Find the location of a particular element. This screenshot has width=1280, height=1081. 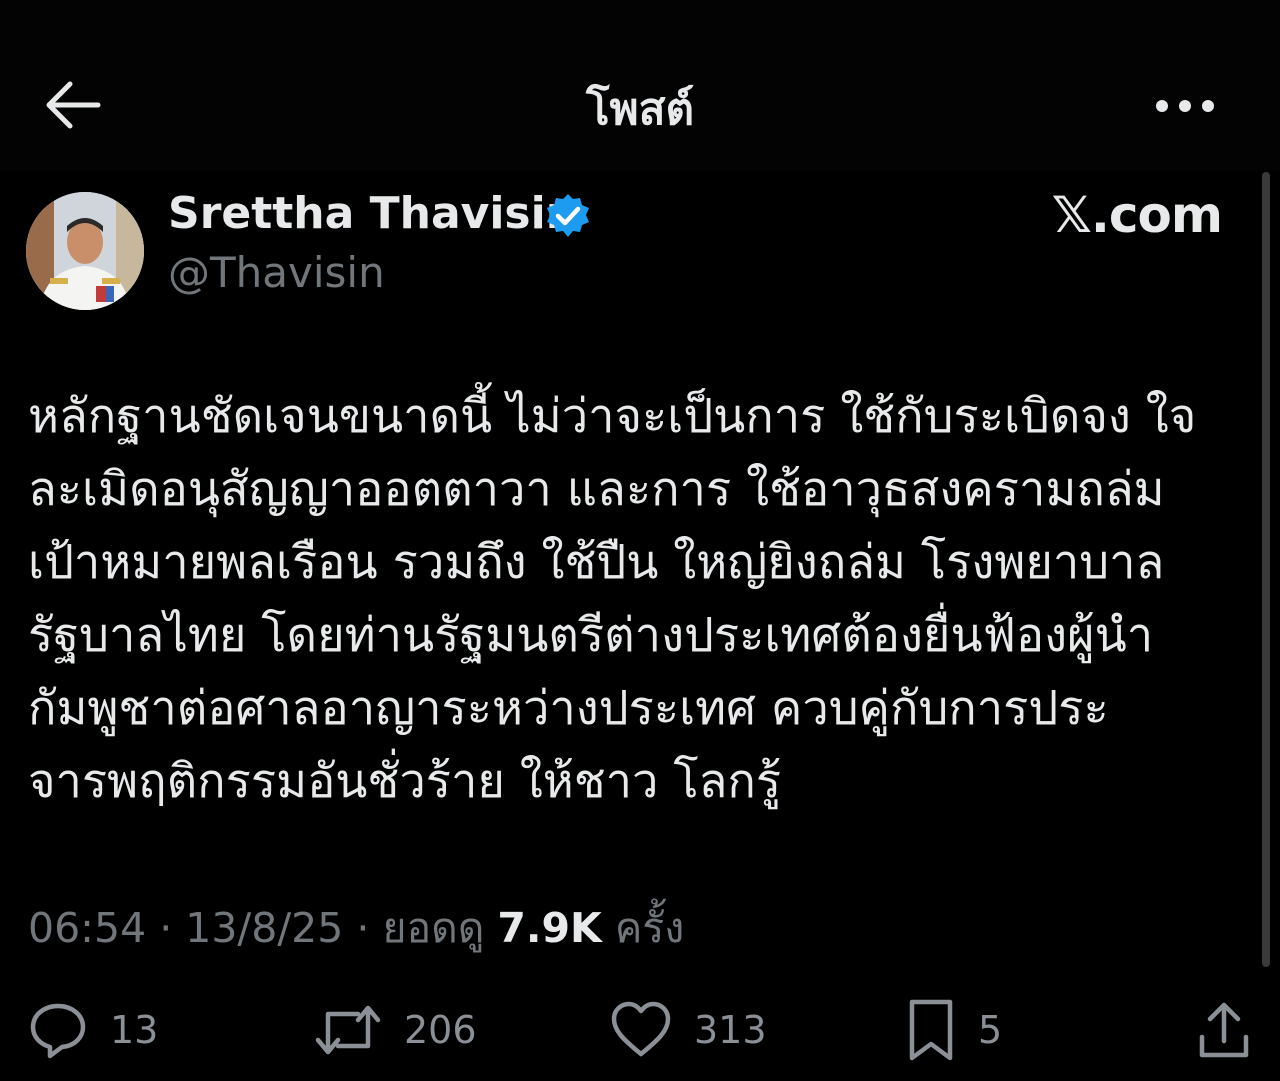

author-name: Srettha Thavisin is located at coordinates (372, 213).